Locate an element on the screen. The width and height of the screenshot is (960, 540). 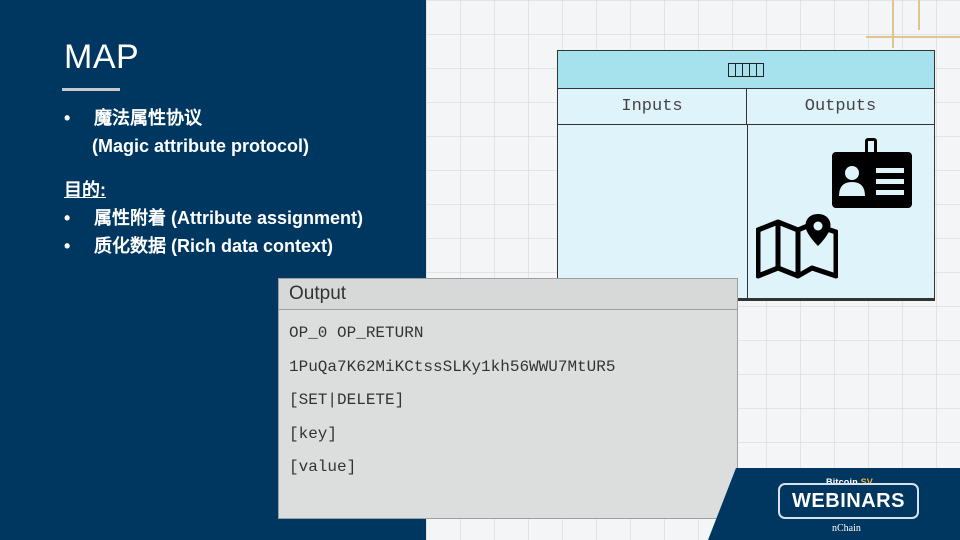
transaction-header is located at coordinates (746, 70).